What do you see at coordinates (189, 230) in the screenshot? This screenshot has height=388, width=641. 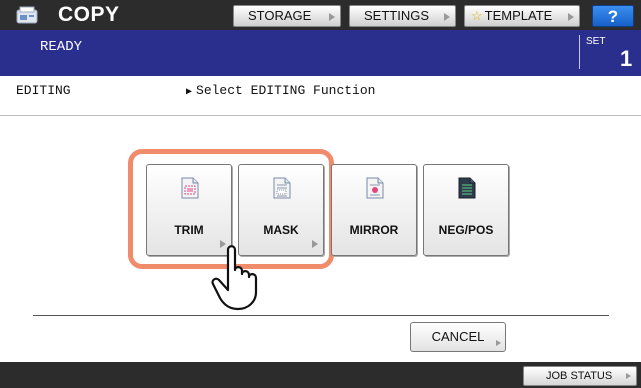 I see `trim-label: TRIM` at bounding box center [189, 230].